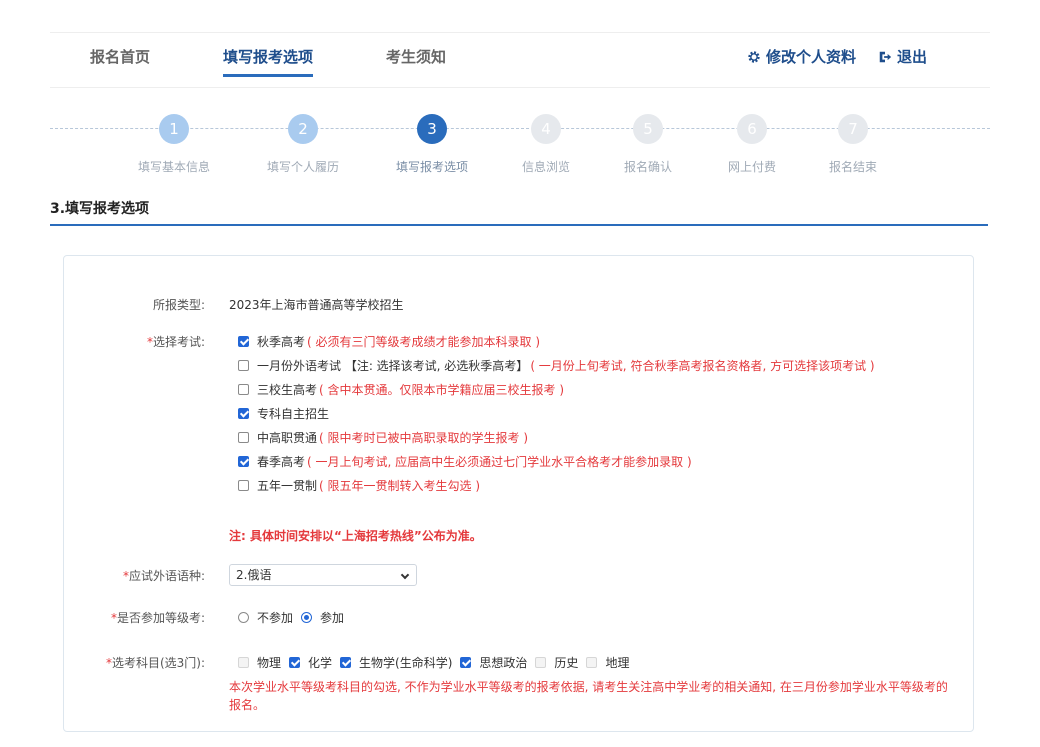 The image size is (1040, 747). What do you see at coordinates (853, 129) in the screenshot?
I see `step-7-circle: 7` at bounding box center [853, 129].